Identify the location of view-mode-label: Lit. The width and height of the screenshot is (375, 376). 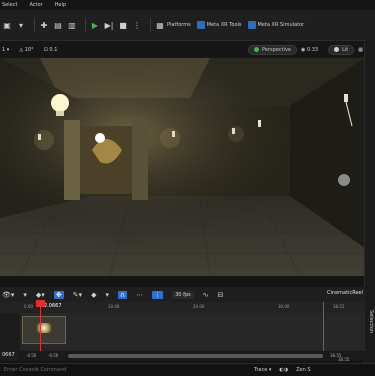
(345, 49).